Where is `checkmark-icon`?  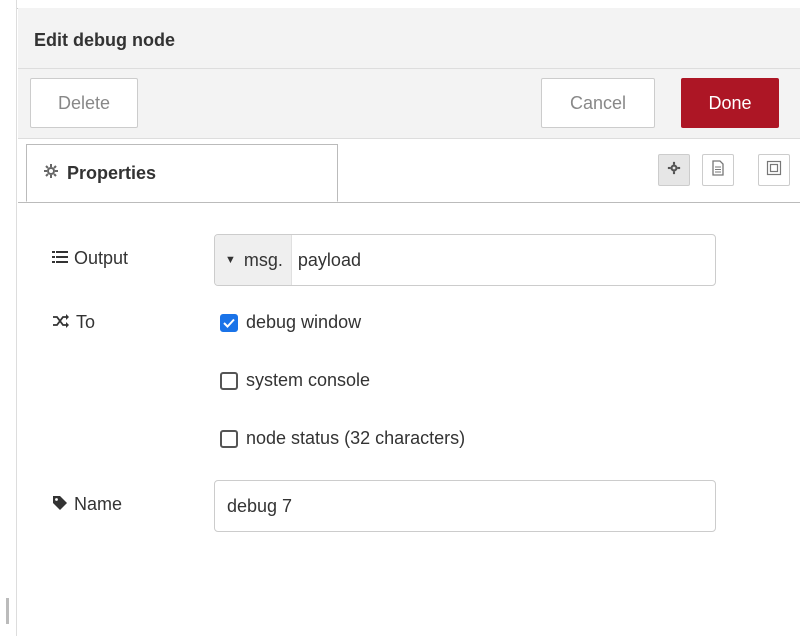 checkmark-icon is located at coordinates (229, 323).